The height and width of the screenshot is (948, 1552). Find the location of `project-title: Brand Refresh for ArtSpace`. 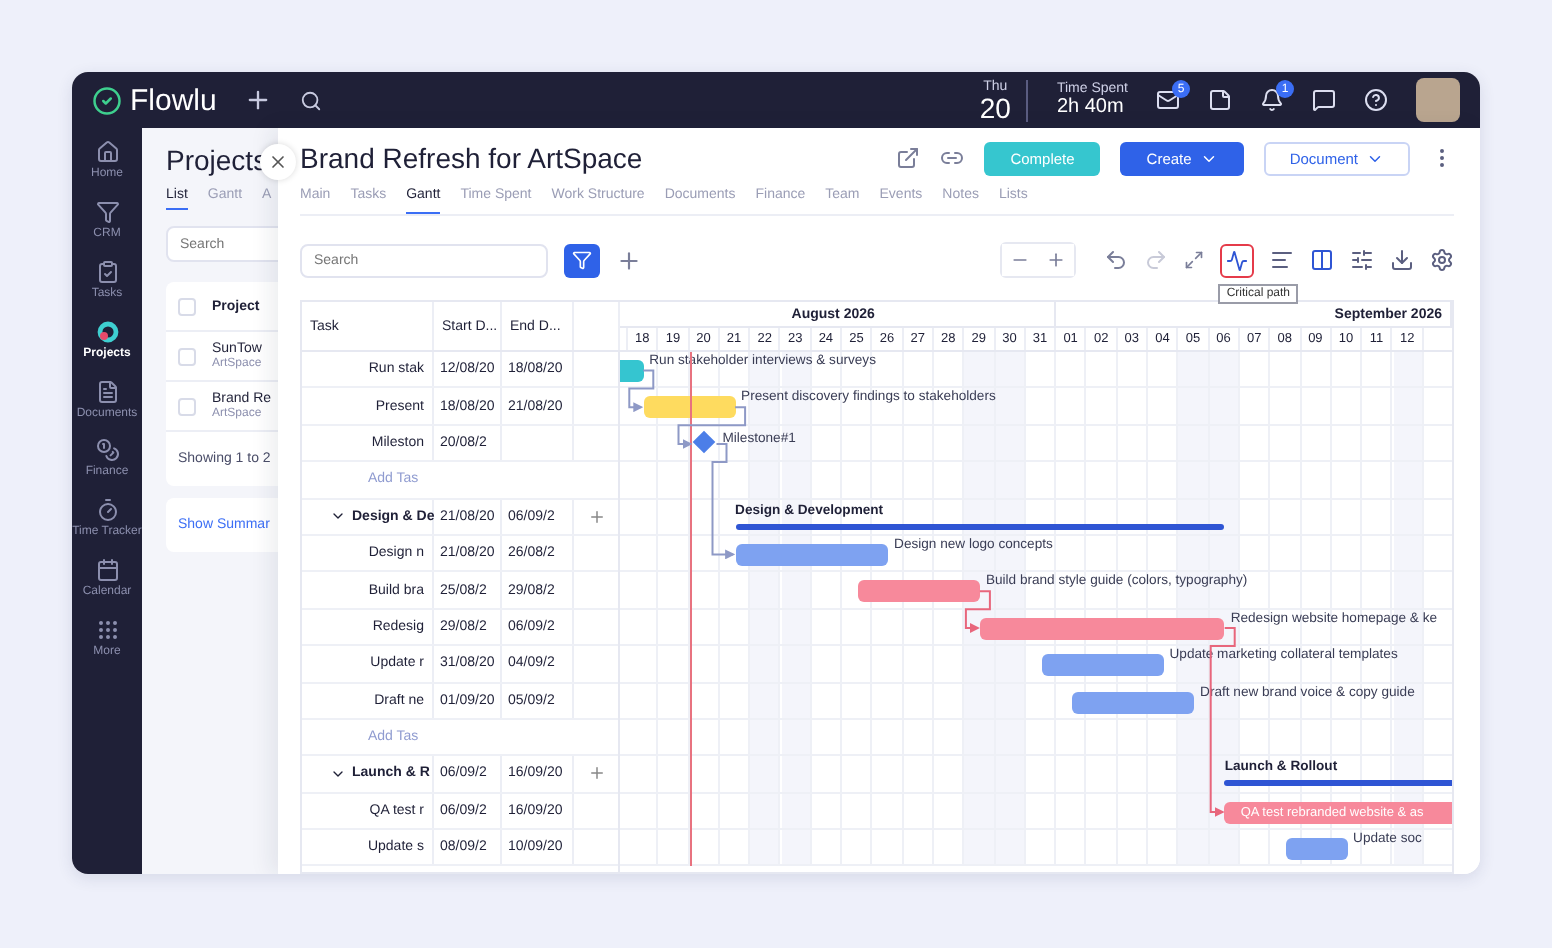

project-title: Brand Refresh for ArtSpace is located at coordinates (472, 158).